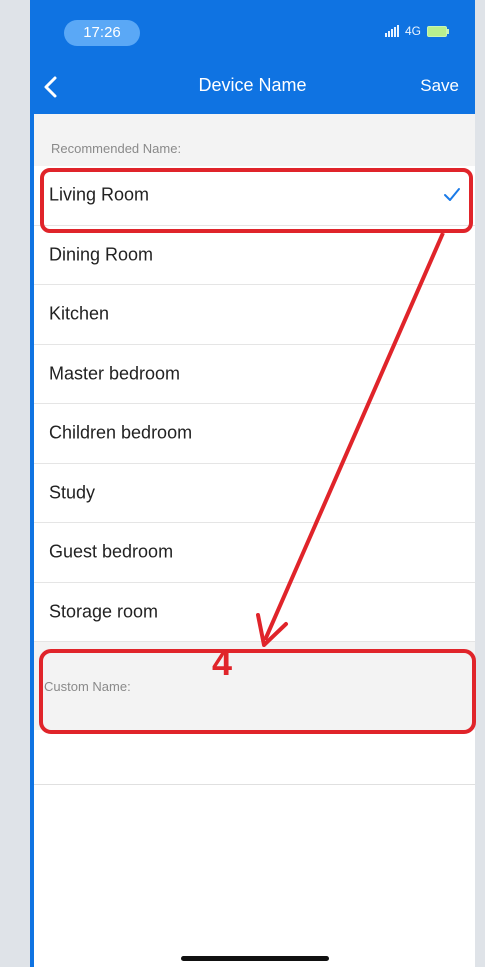 This screenshot has height=967, width=485. Describe the element at coordinates (391, 31) in the screenshot. I see `signal-icon` at that location.